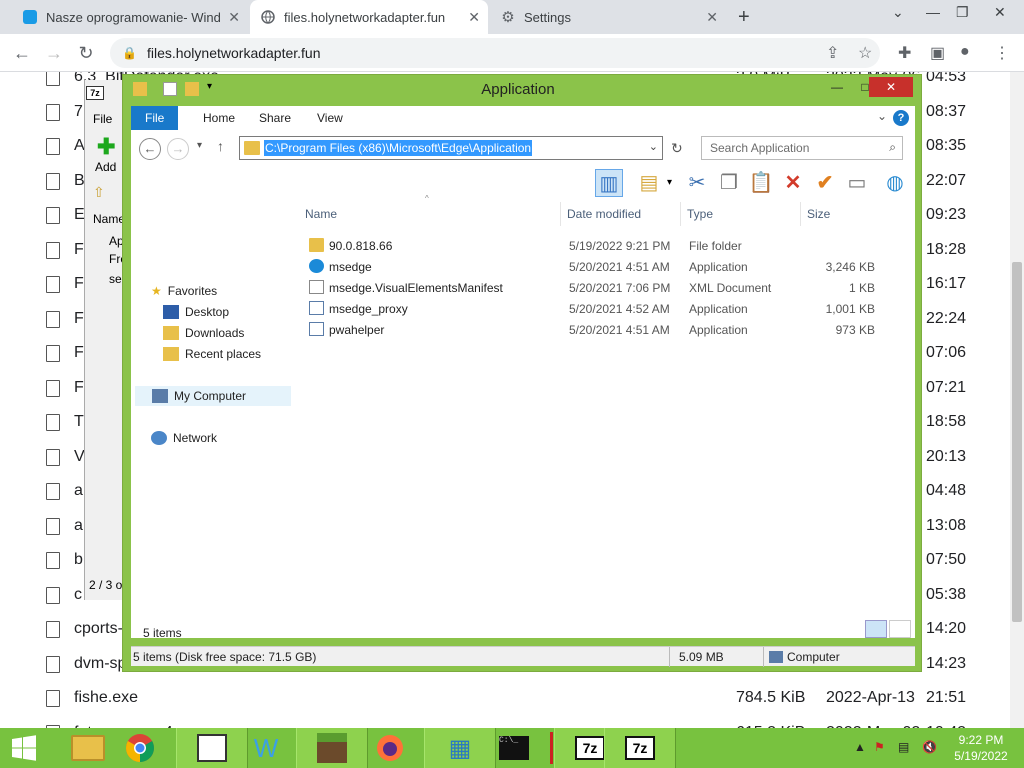 This screenshot has width=1024, height=768. What do you see at coordinates (882, 116) in the screenshot?
I see `expand-ribbon-icon: ⌄` at bounding box center [882, 116].